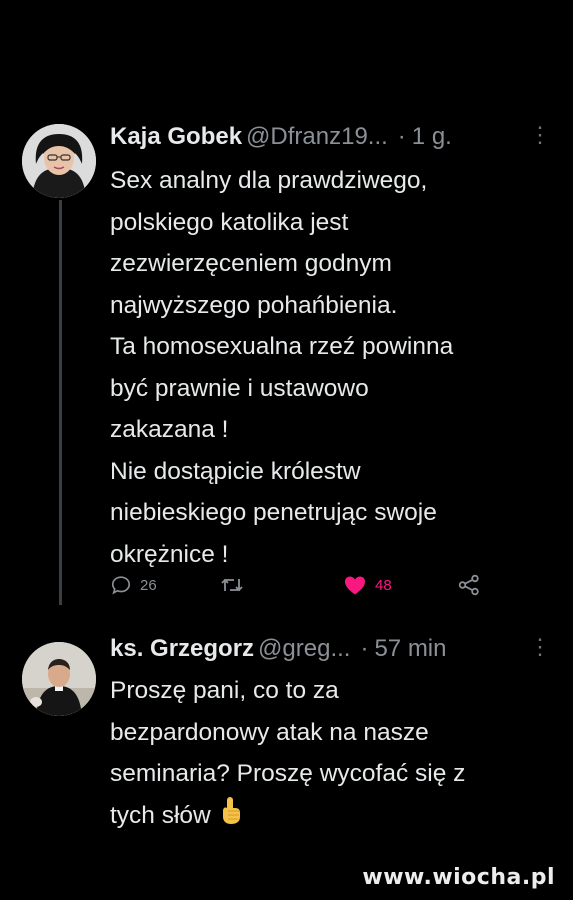 The height and width of the screenshot is (900, 573). I want to click on reply-icon, so click(121, 585).